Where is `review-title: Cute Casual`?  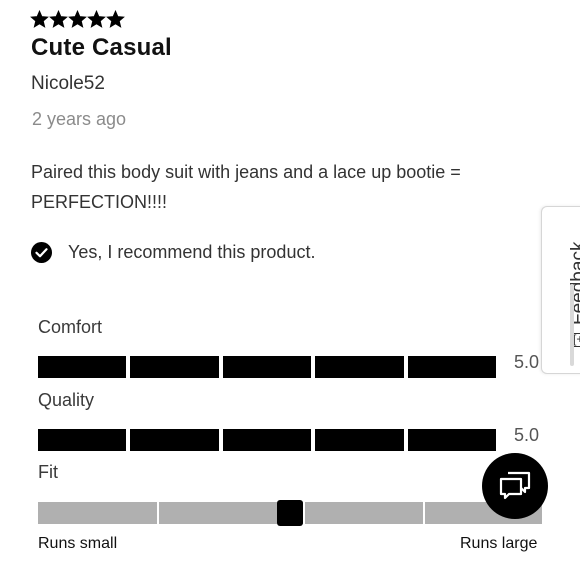 review-title: Cute Casual is located at coordinates (101, 47).